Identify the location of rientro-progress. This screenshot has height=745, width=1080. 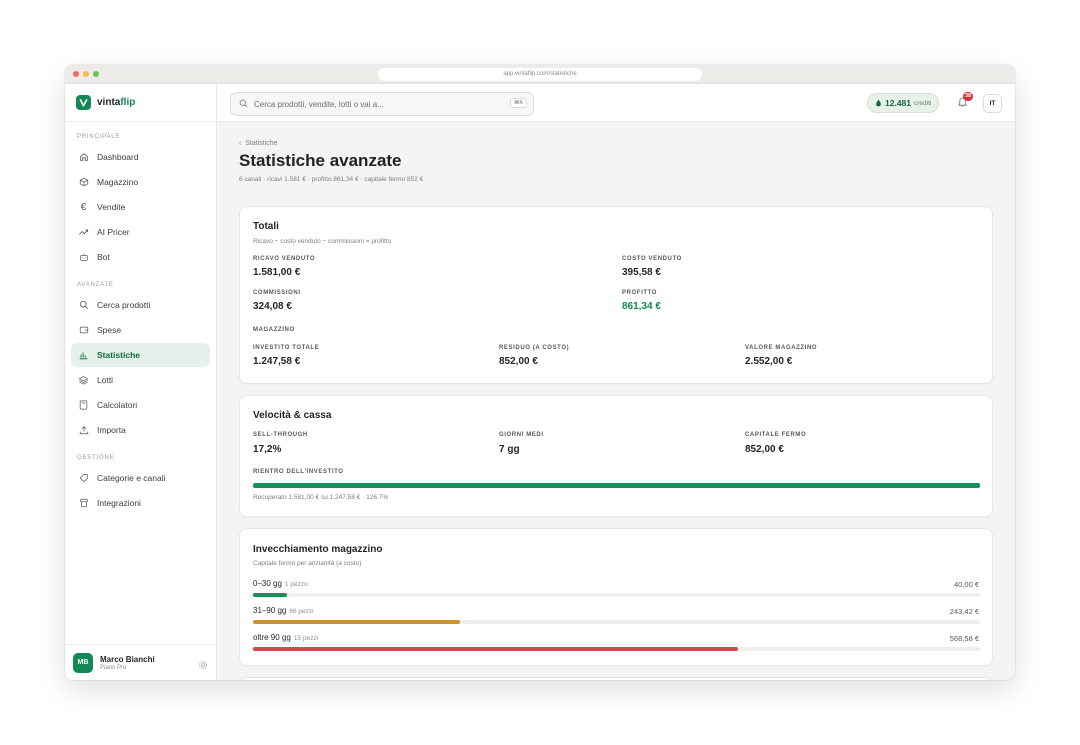
(616, 485).